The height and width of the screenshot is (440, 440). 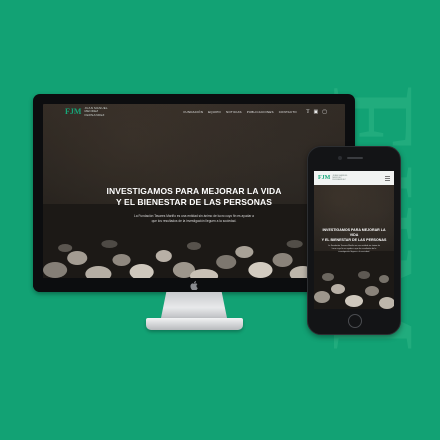 What do you see at coordinates (234, 112) in the screenshot?
I see `nav-link-noticias: NOTICIAS` at bounding box center [234, 112].